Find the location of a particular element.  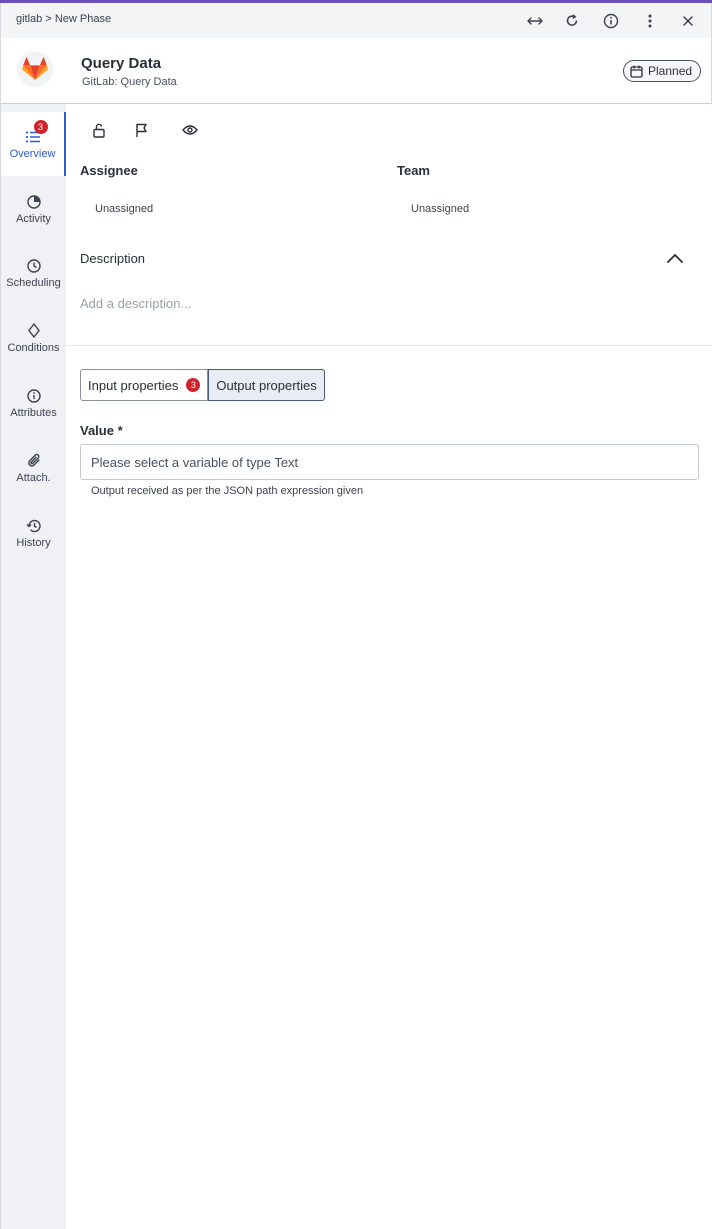

divider is located at coordinates (389, 345).